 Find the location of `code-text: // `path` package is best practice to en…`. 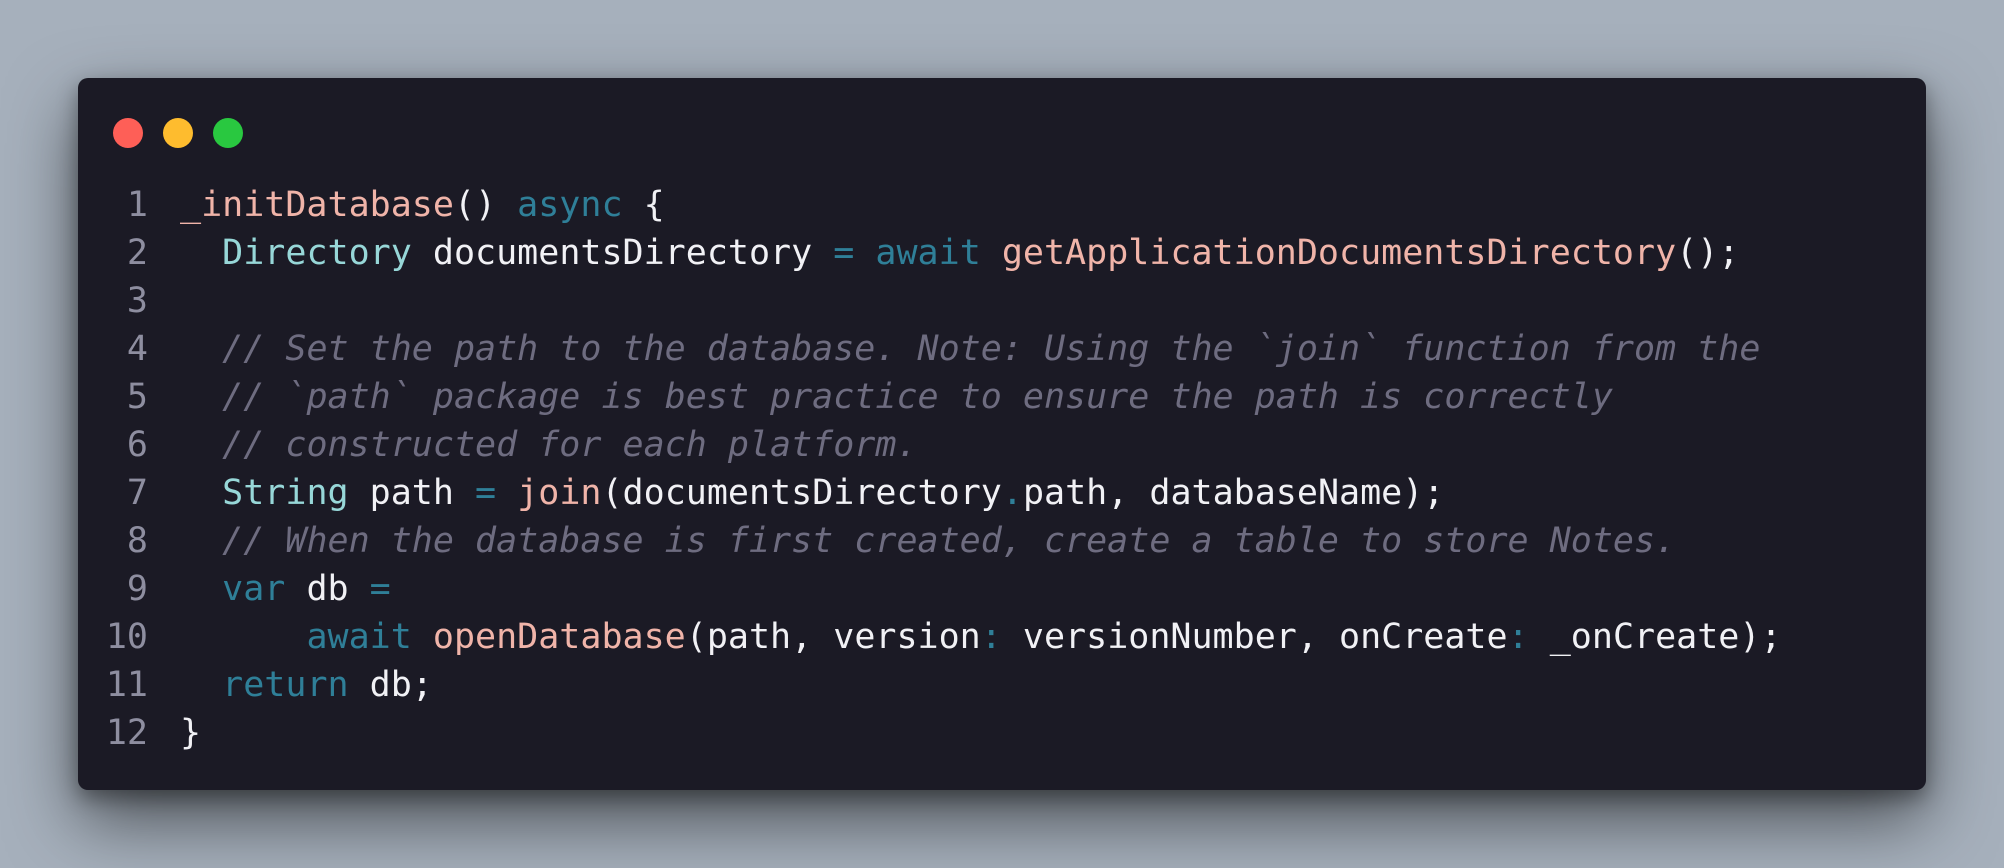

code-text: // `path` package is best practice to en… is located at coordinates (880, 397).